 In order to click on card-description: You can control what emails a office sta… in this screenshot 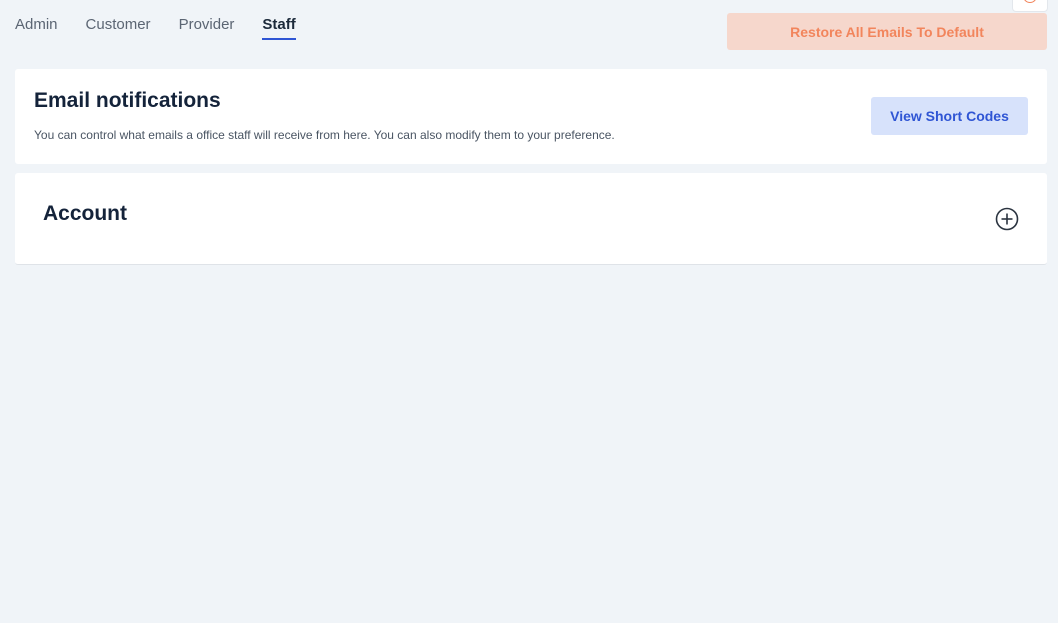, I will do `click(324, 135)`.